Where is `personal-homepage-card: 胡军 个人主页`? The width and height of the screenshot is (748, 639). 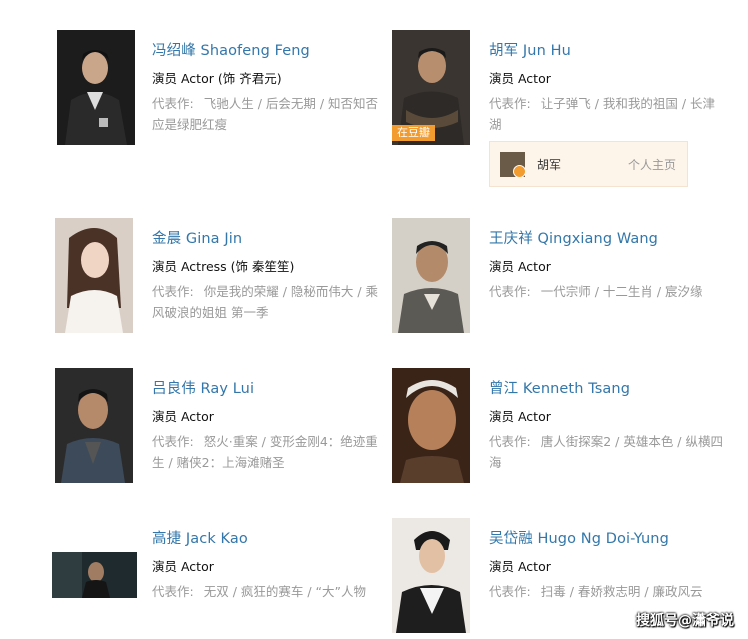 personal-homepage-card: 胡军 个人主页 is located at coordinates (588, 164).